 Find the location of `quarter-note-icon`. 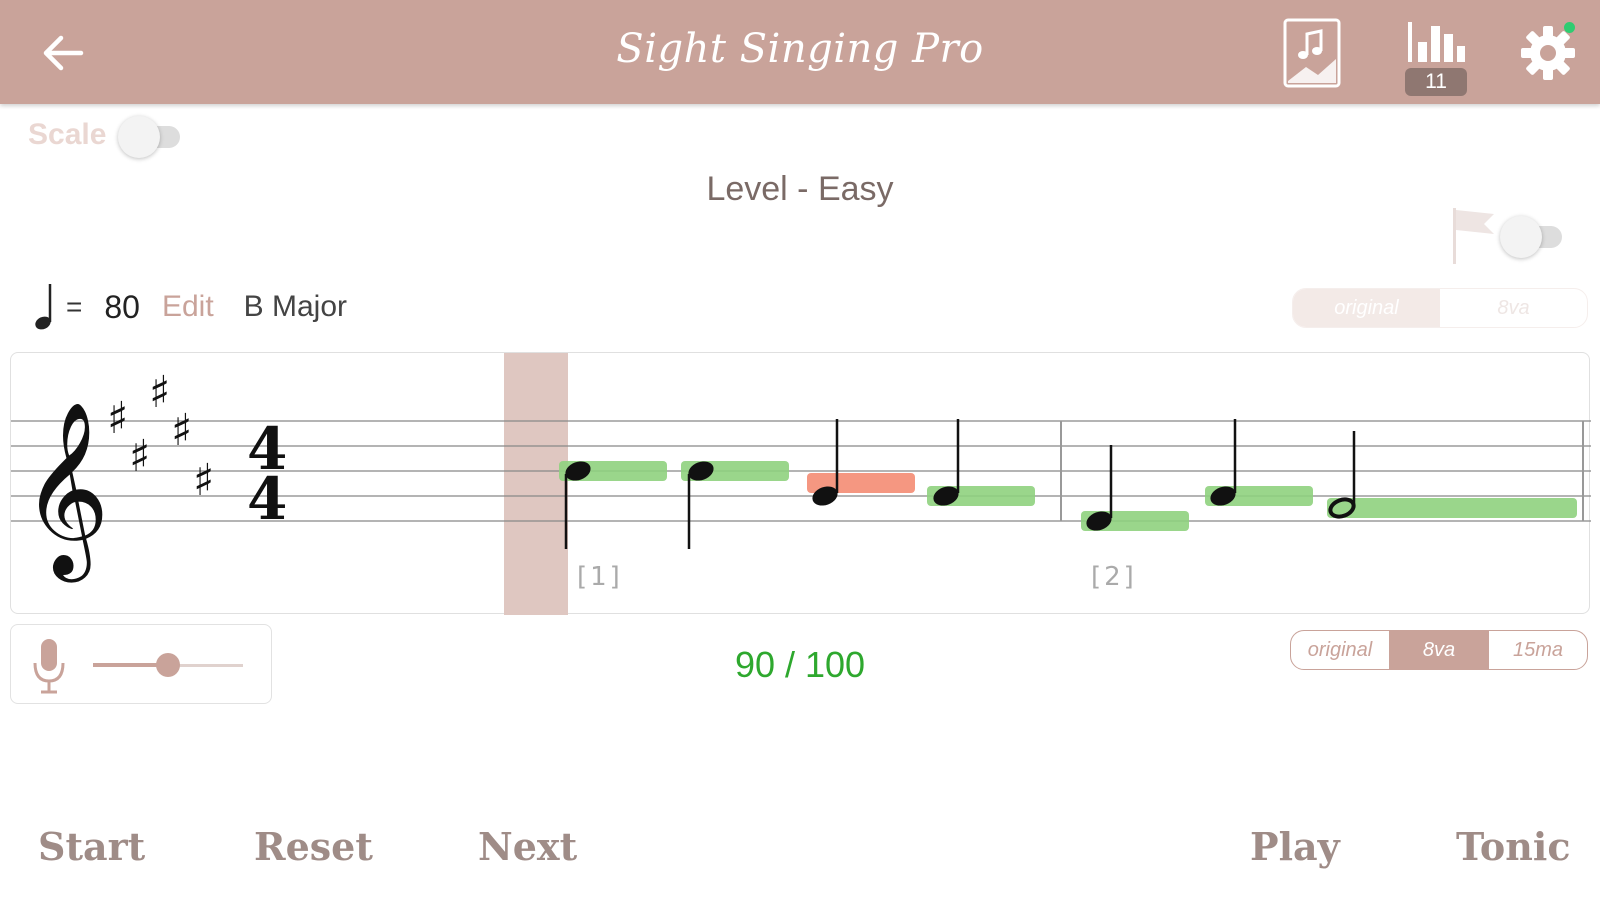

quarter-note-icon is located at coordinates (43, 307).